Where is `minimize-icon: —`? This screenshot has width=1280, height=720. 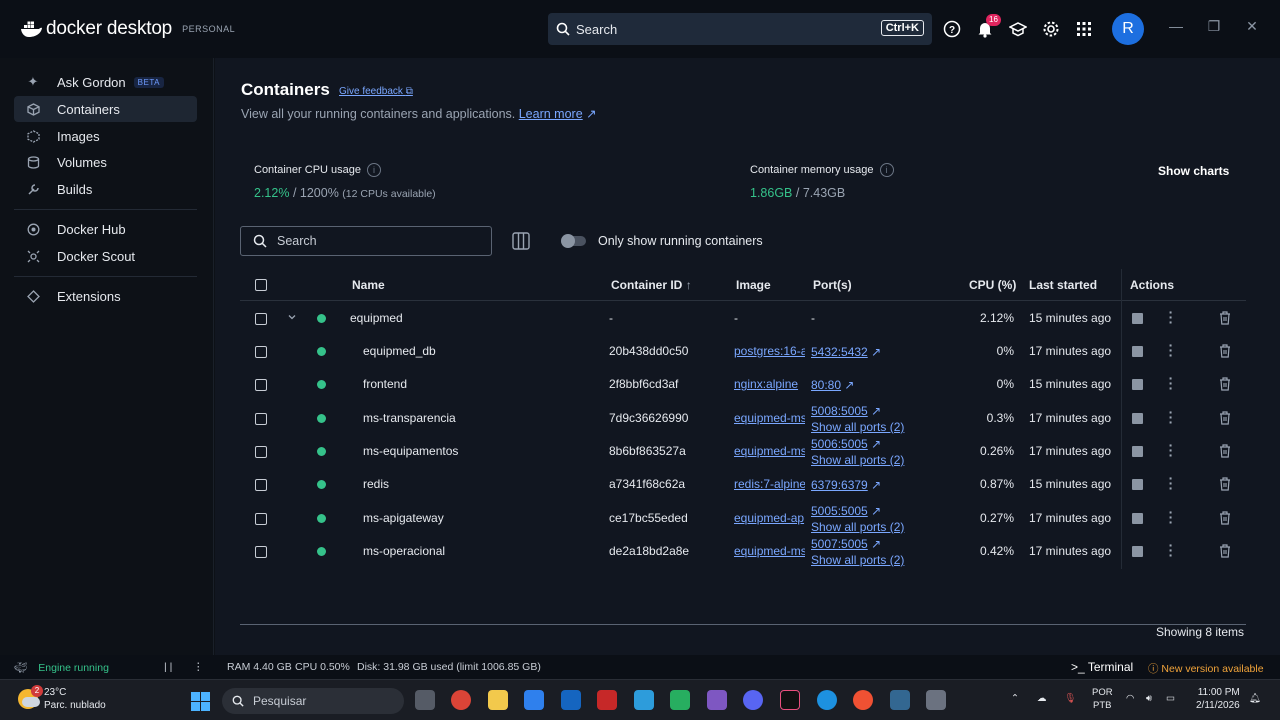 minimize-icon: — is located at coordinates (1176, 26).